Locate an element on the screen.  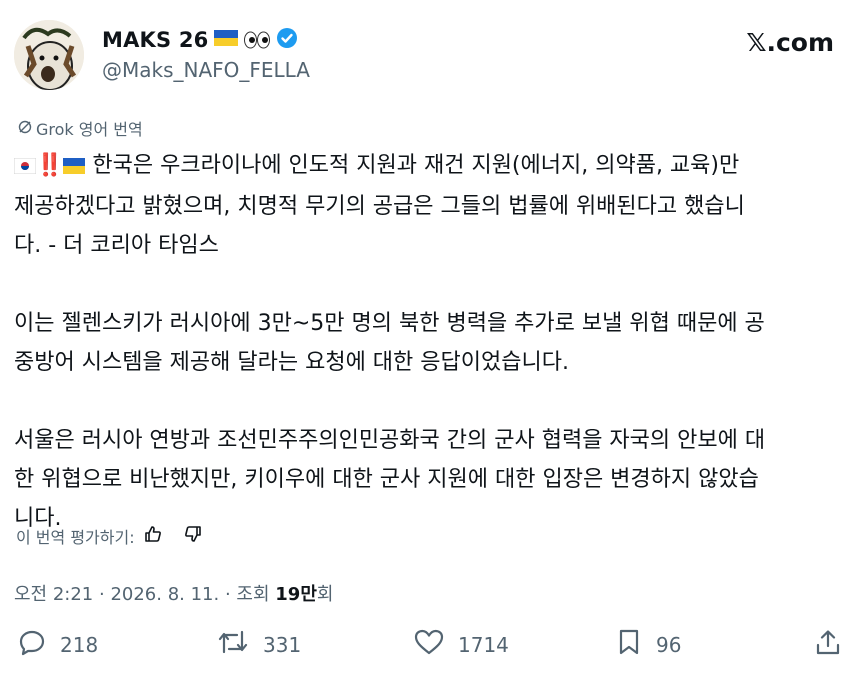
reply-count: 218 is located at coordinates (79, 644).